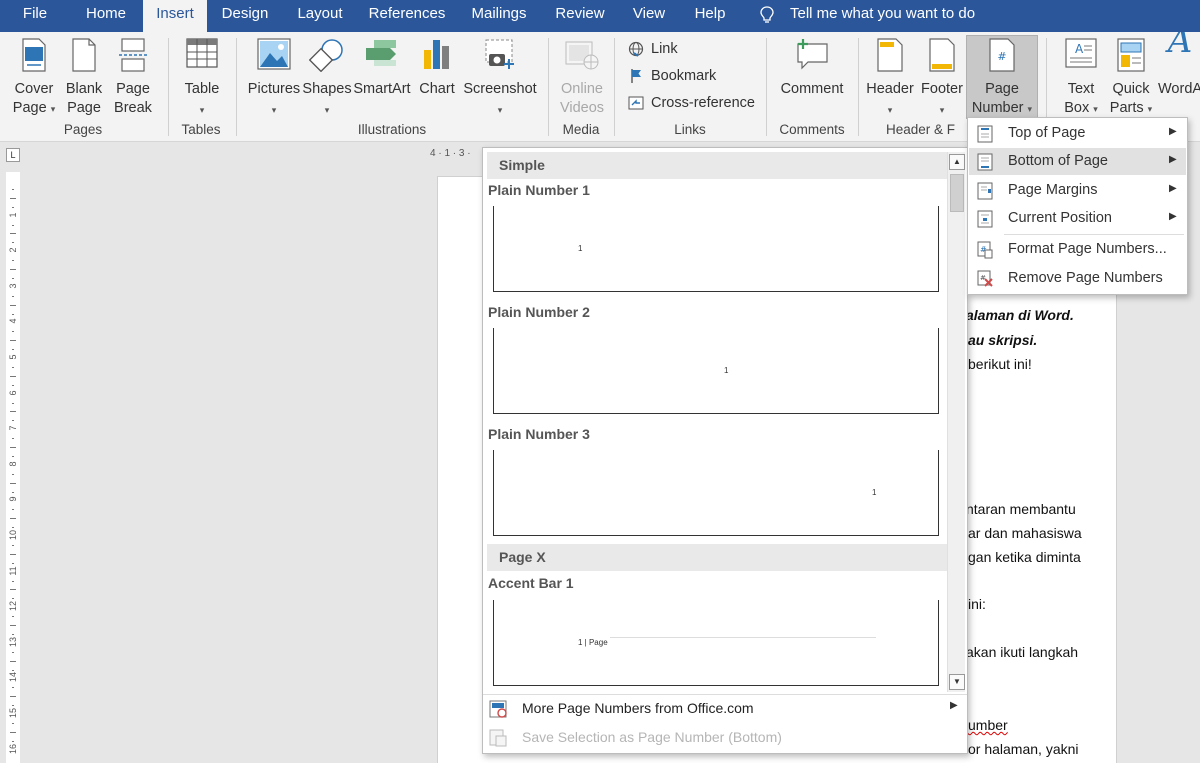  I want to click on doc-text-line: ini:, so click(977, 604).